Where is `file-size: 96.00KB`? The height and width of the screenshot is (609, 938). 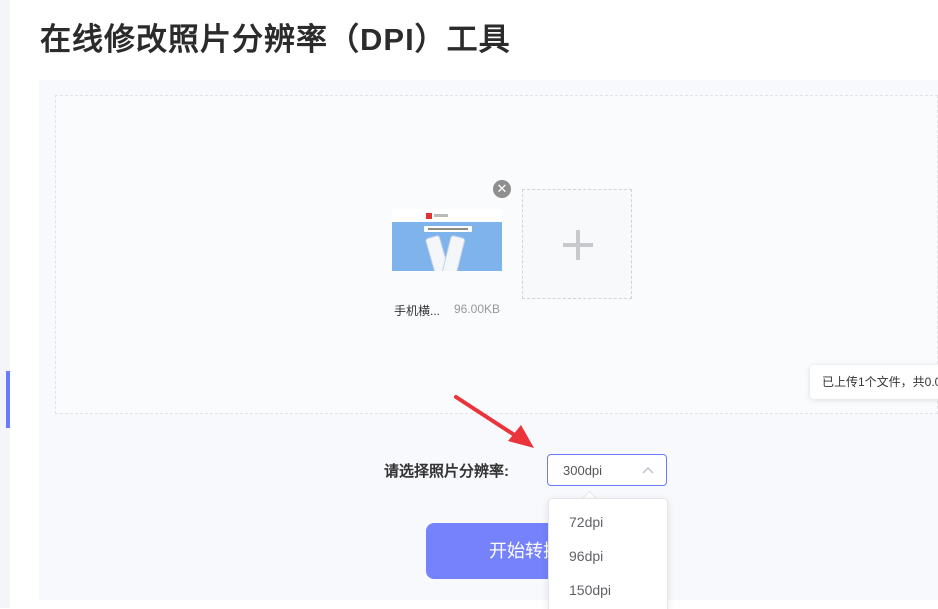 file-size: 96.00KB is located at coordinates (477, 309).